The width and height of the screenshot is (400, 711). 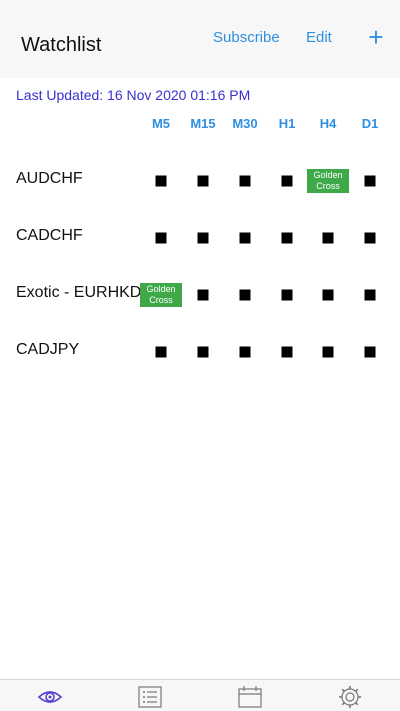 I want to click on timeframe-header: M30, so click(x=245, y=123).